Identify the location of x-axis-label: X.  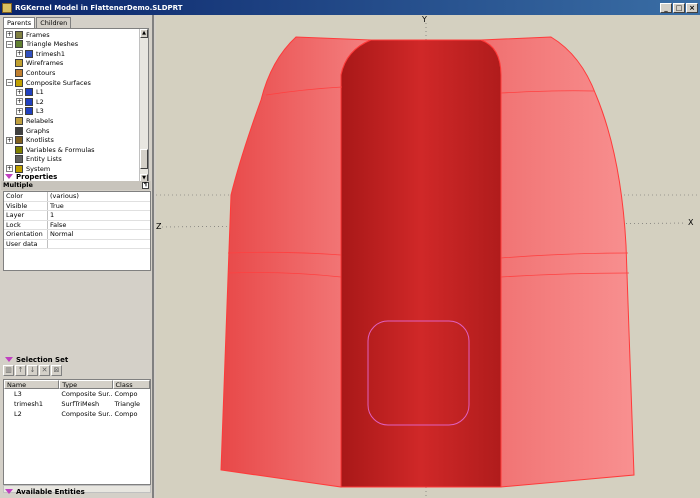
(691, 222).